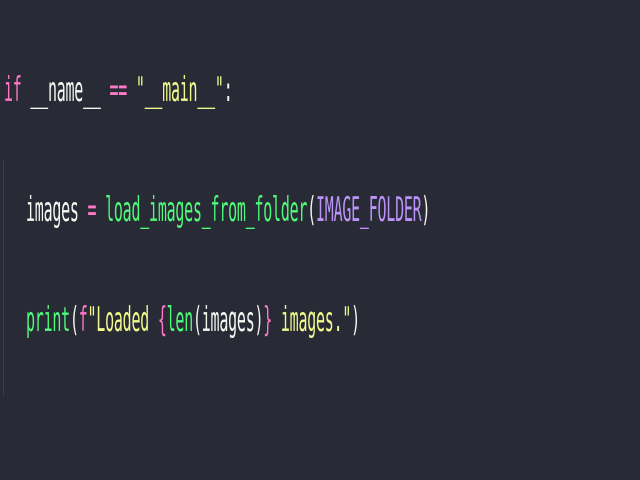 The image size is (640, 480). I want to click on brace-token: }, so click(268, 320).